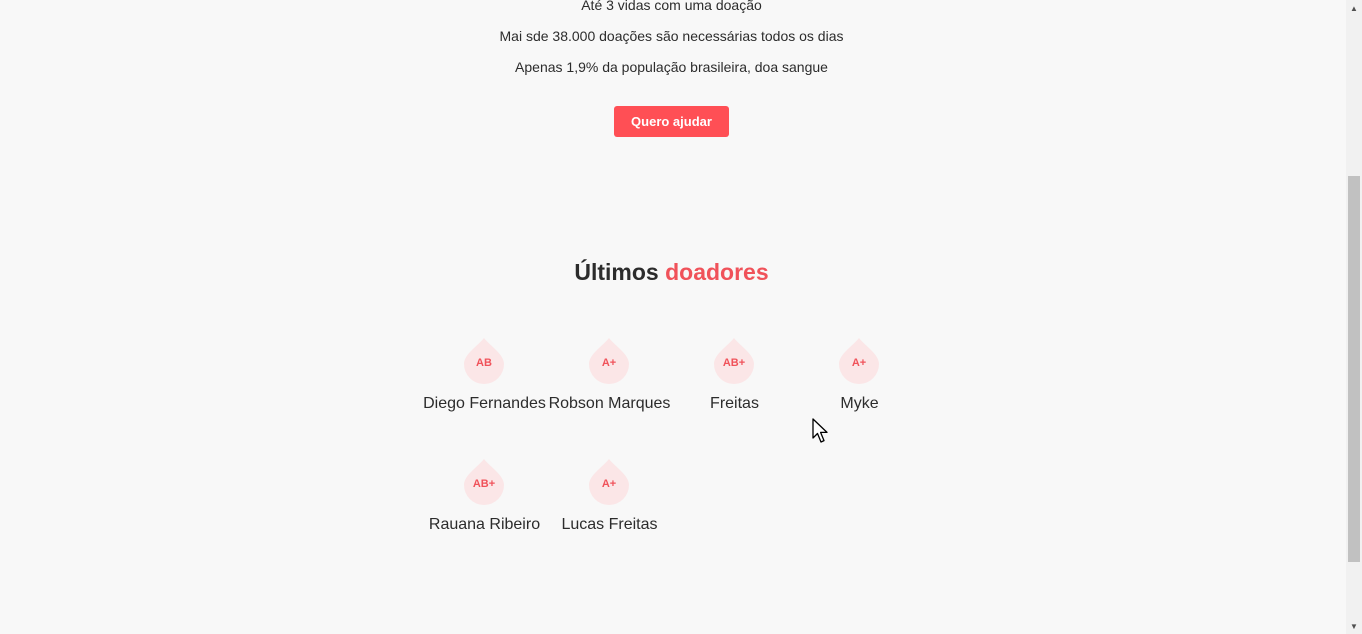  I want to click on blood-type-label: AB, so click(484, 363).